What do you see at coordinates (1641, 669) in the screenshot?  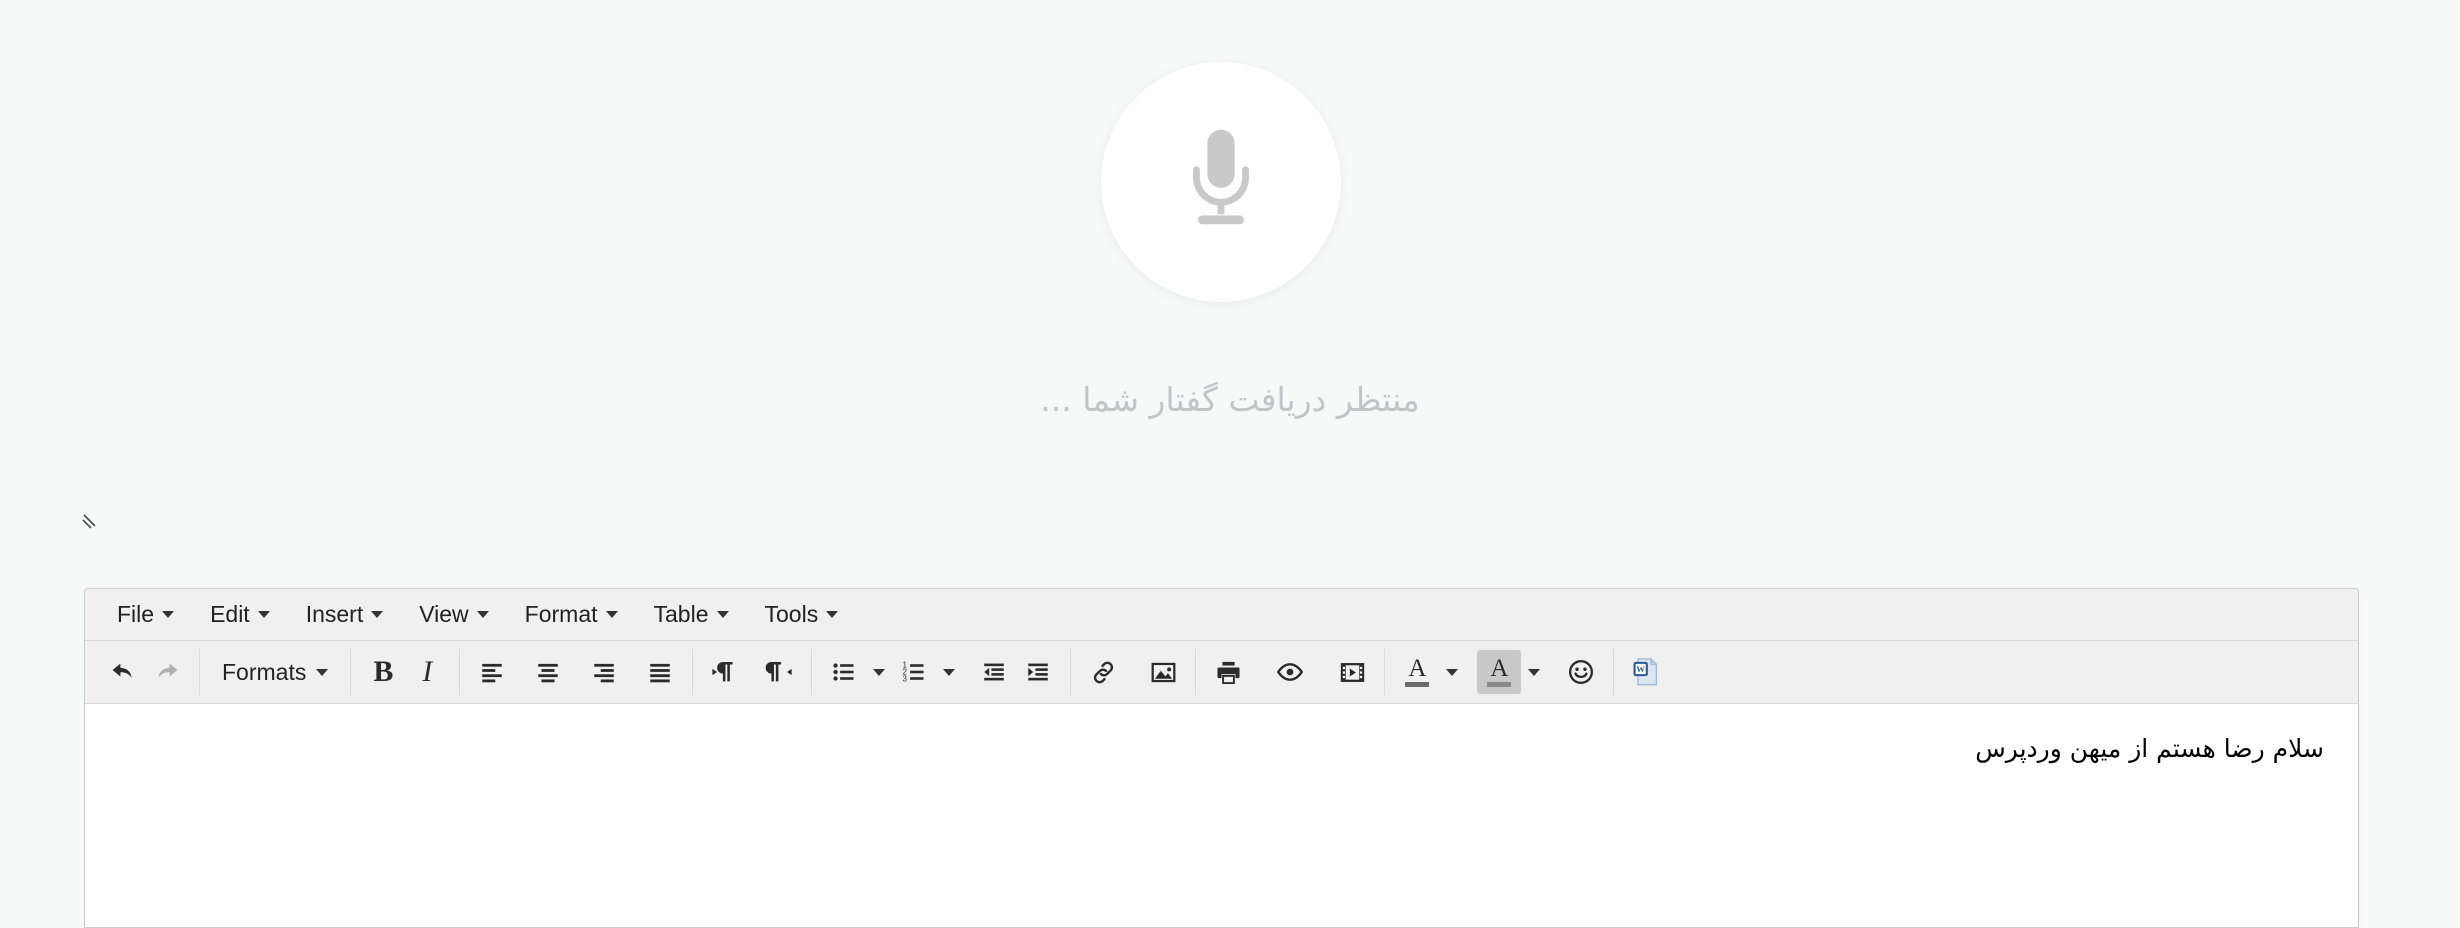 I see `svg-text: W` at bounding box center [1641, 669].